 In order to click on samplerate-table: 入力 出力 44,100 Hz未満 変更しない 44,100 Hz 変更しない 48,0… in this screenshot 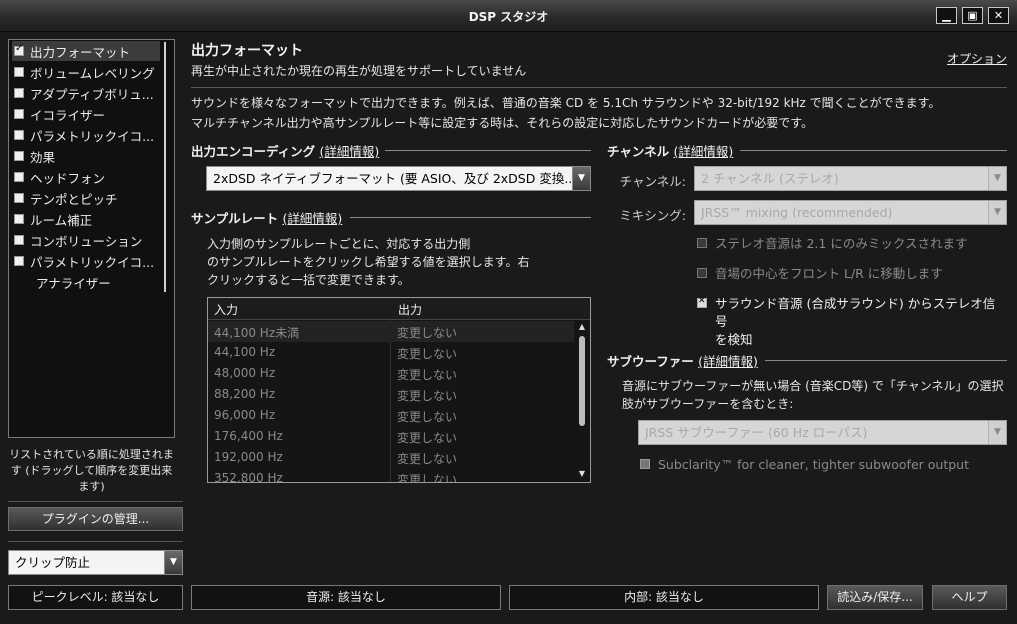, I will do `click(399, 390)`.